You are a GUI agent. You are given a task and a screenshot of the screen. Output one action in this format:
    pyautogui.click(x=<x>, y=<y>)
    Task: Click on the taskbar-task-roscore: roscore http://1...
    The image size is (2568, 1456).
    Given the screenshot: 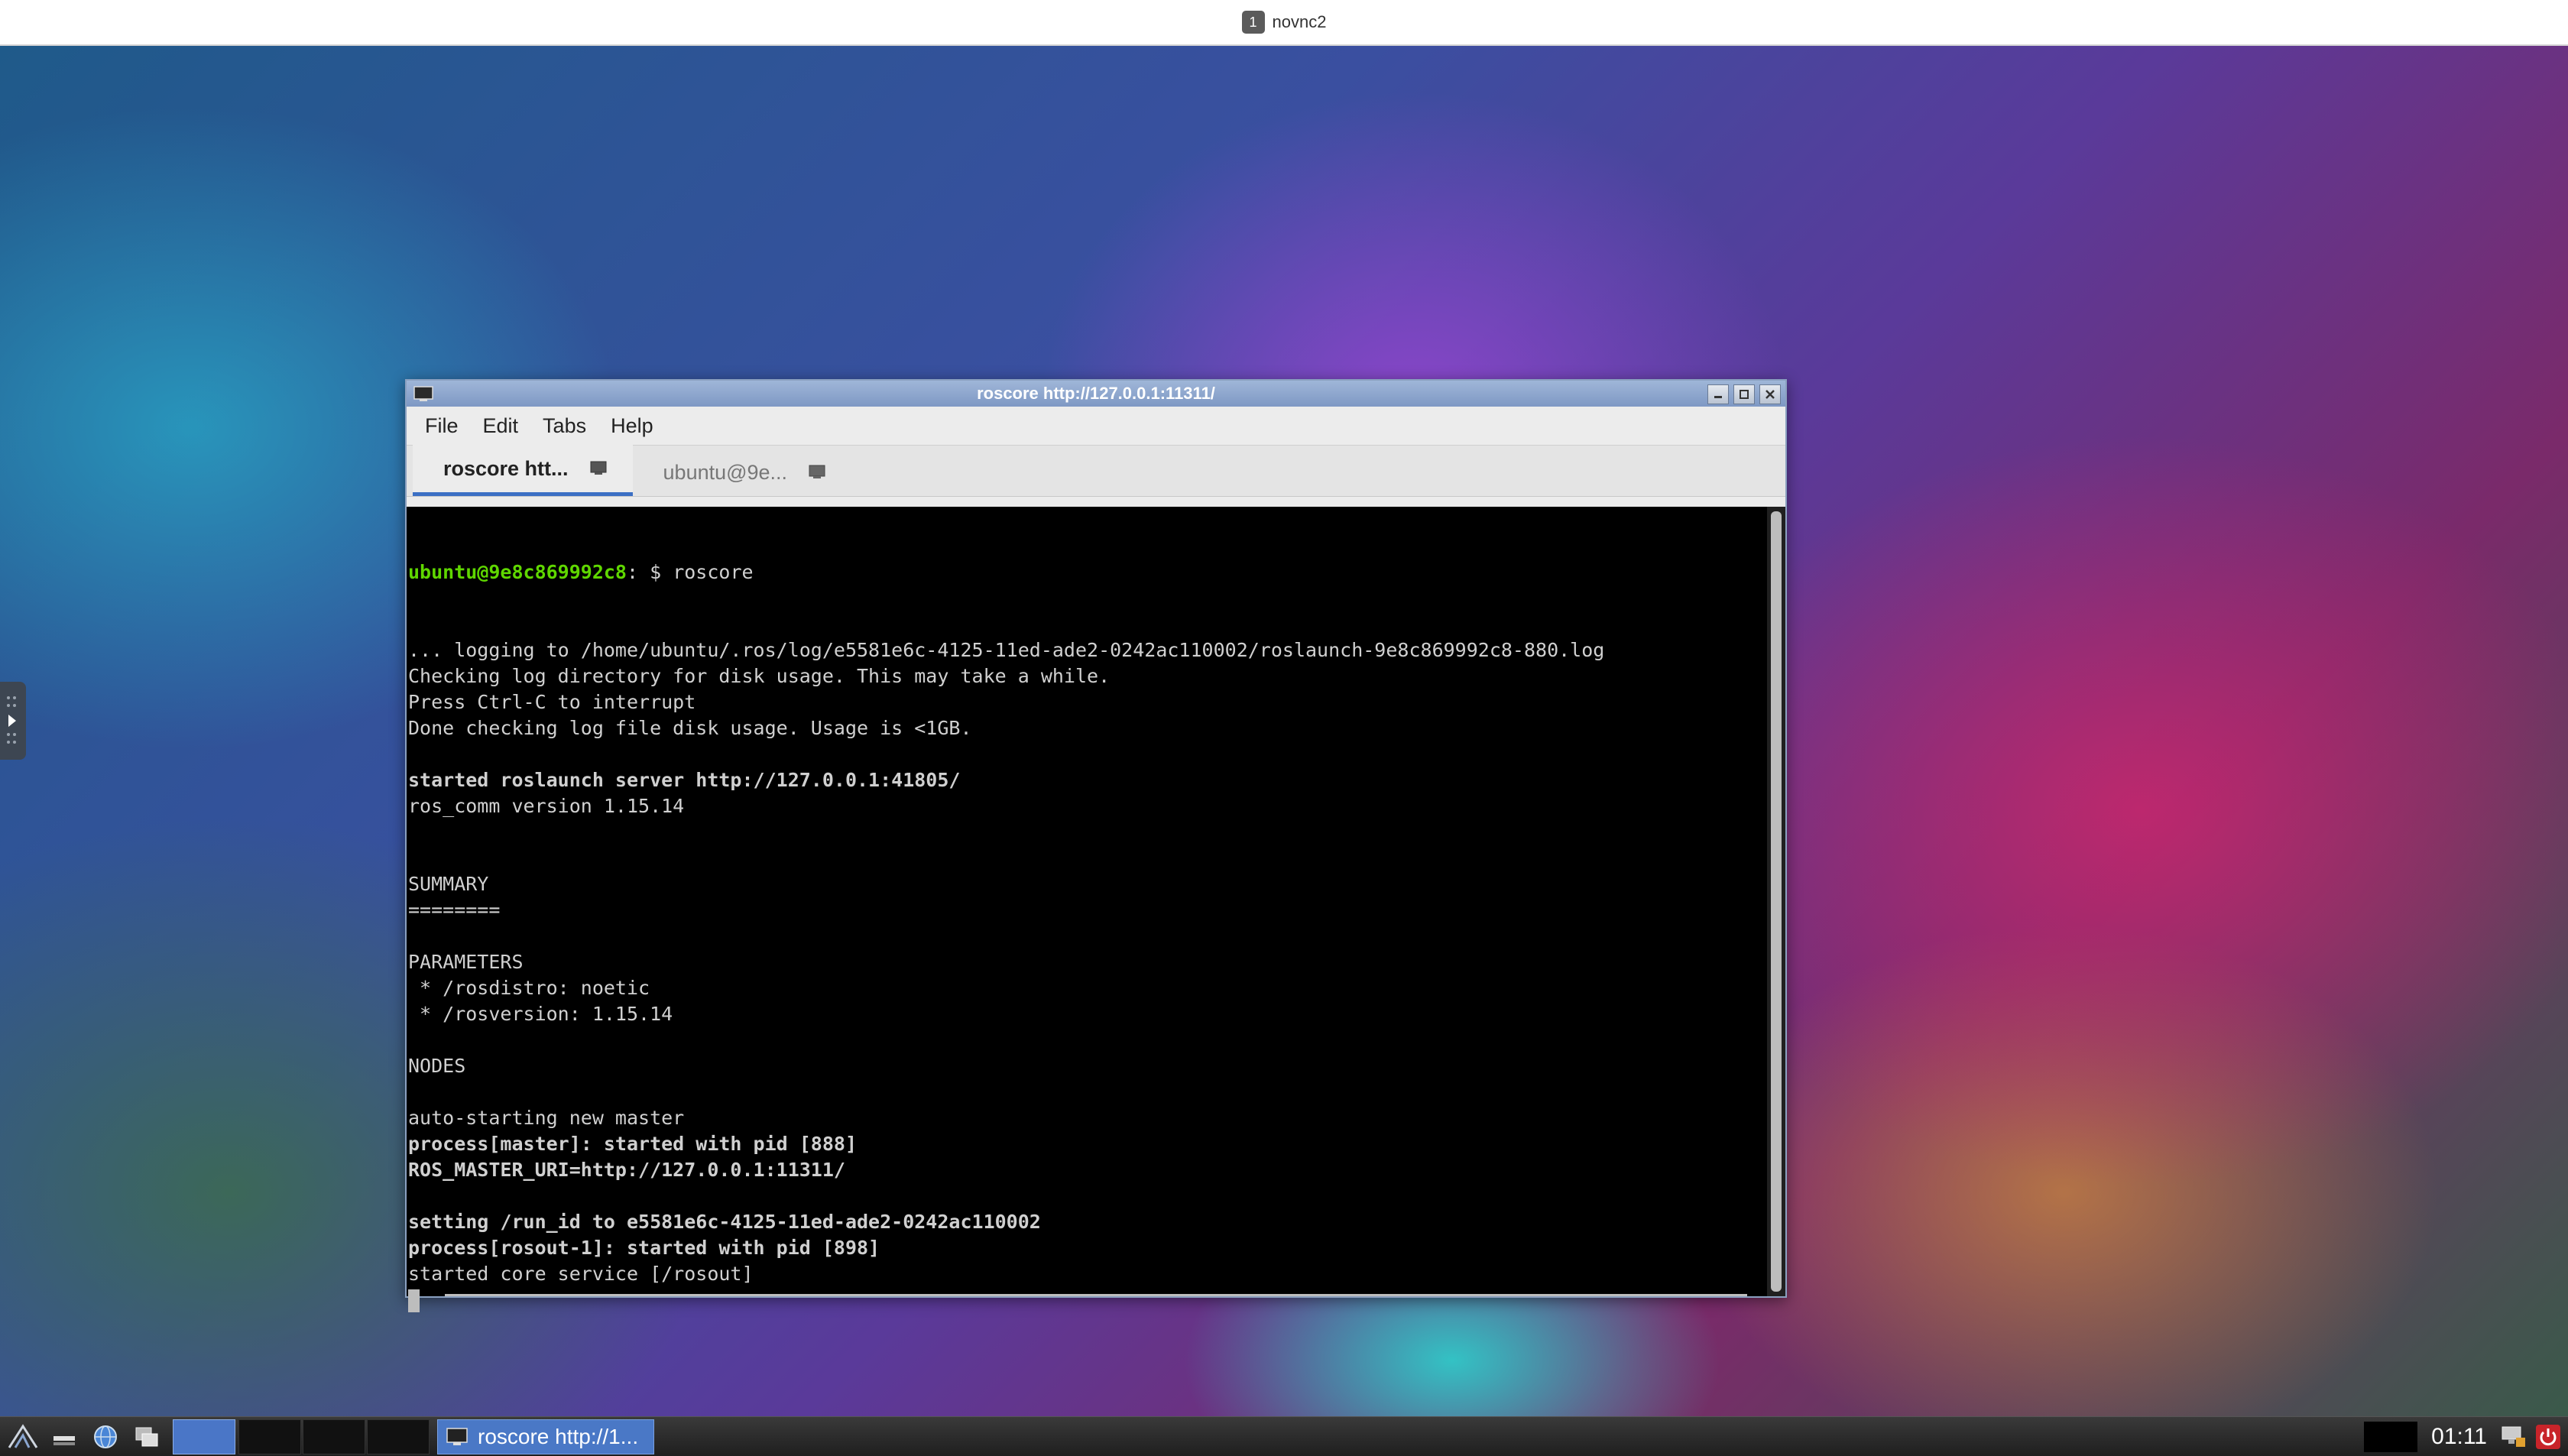 What is the action you would take?
    pyautogui.click(x=545, y=1436)
    